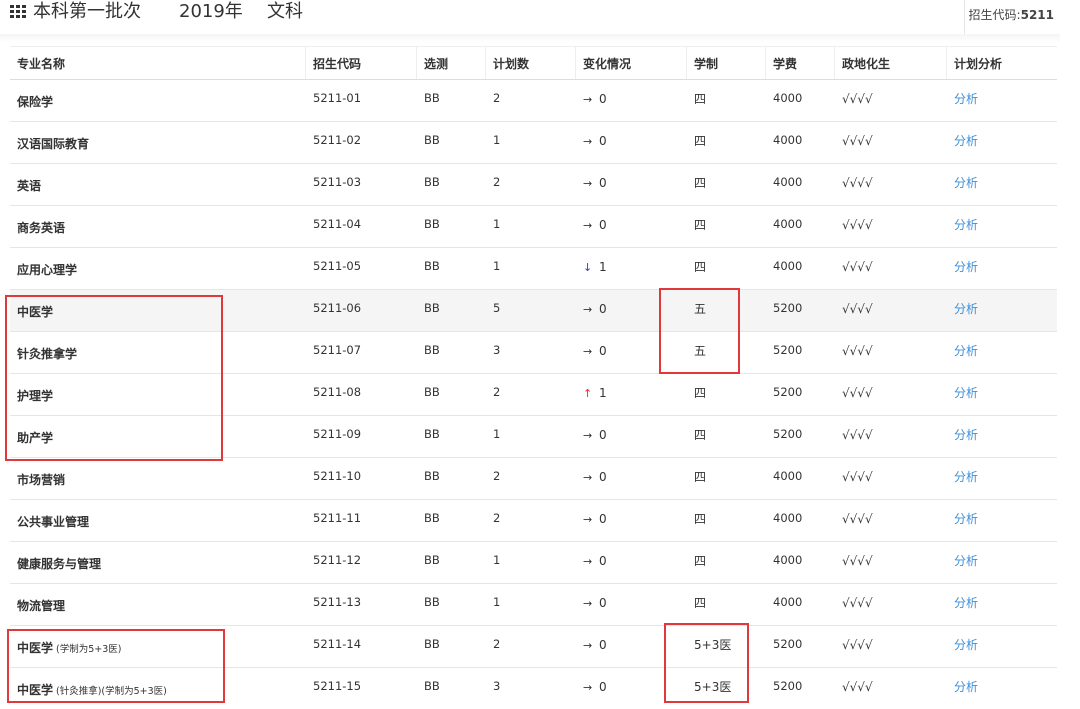 This screenshot has height=709, width=1080. I want to click on major-name: 汉语国际教育, so click(53, 144).